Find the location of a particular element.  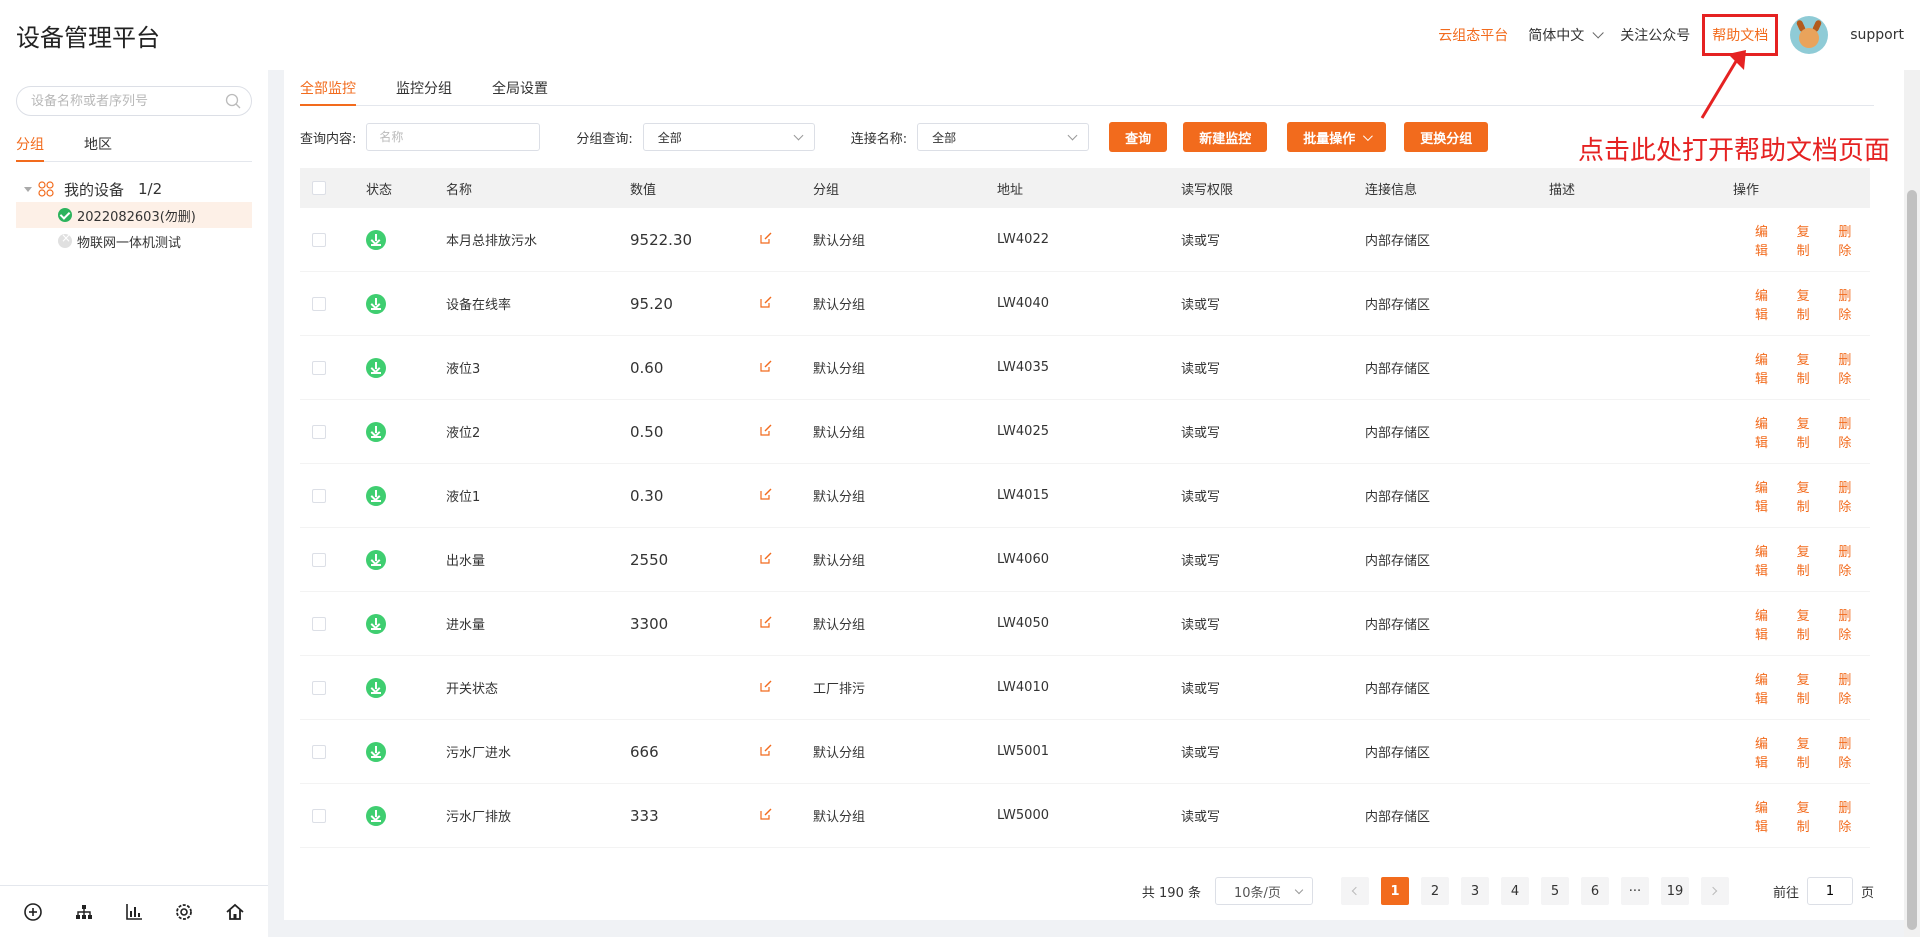

tab-group: 分组 is located at coordinates (30, 147).